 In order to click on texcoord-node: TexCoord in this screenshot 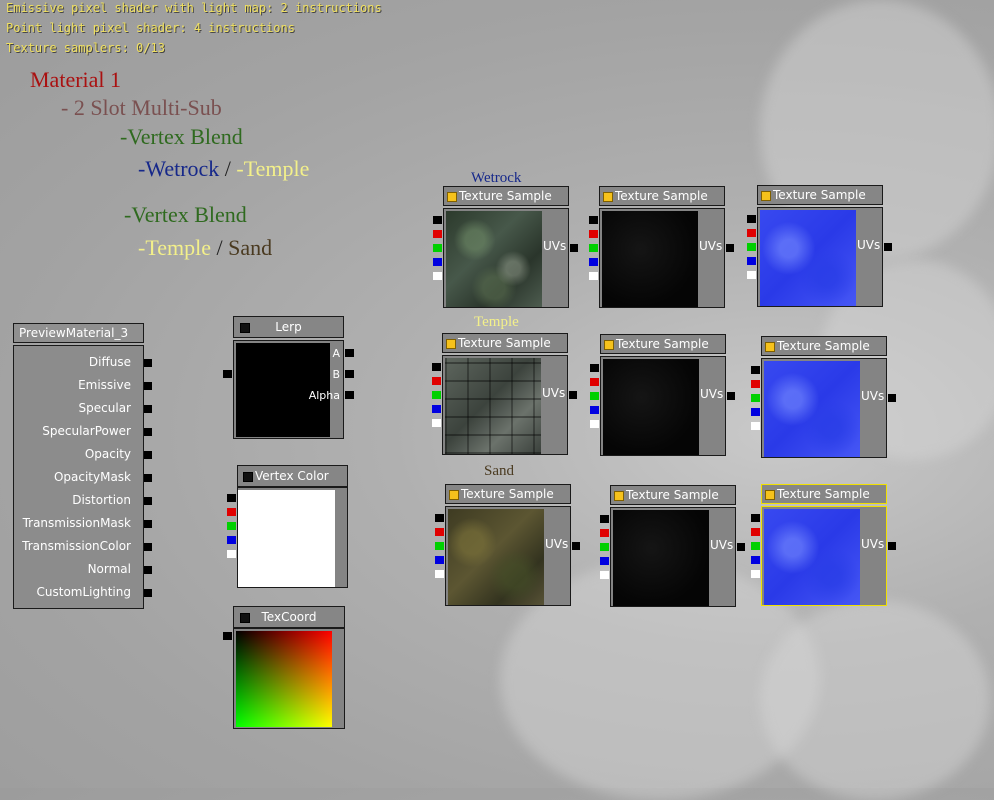, I will do `click(284, 667)`.